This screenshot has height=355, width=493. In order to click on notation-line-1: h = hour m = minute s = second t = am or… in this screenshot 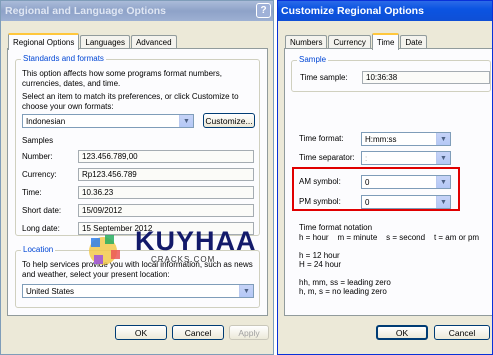, I will do `click(389, 237)`.